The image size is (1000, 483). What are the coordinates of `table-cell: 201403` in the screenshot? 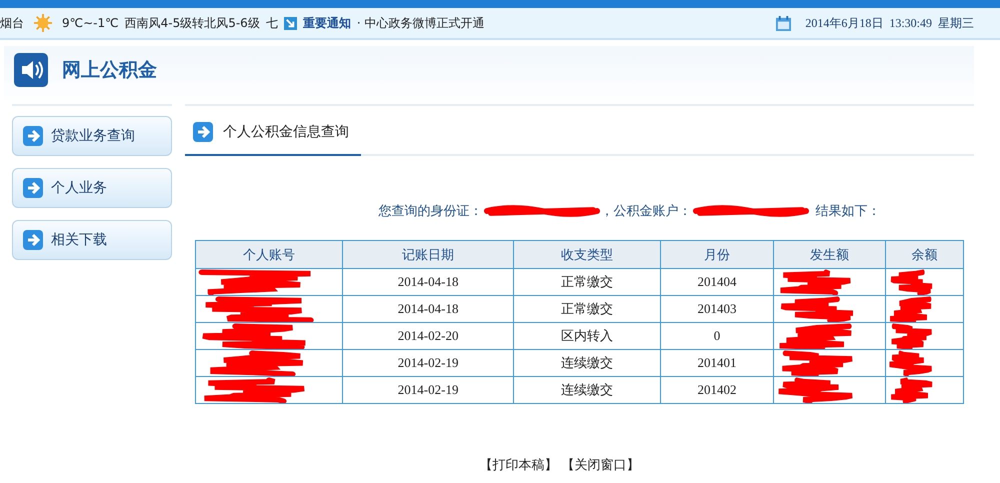 It's located at (717, 308).